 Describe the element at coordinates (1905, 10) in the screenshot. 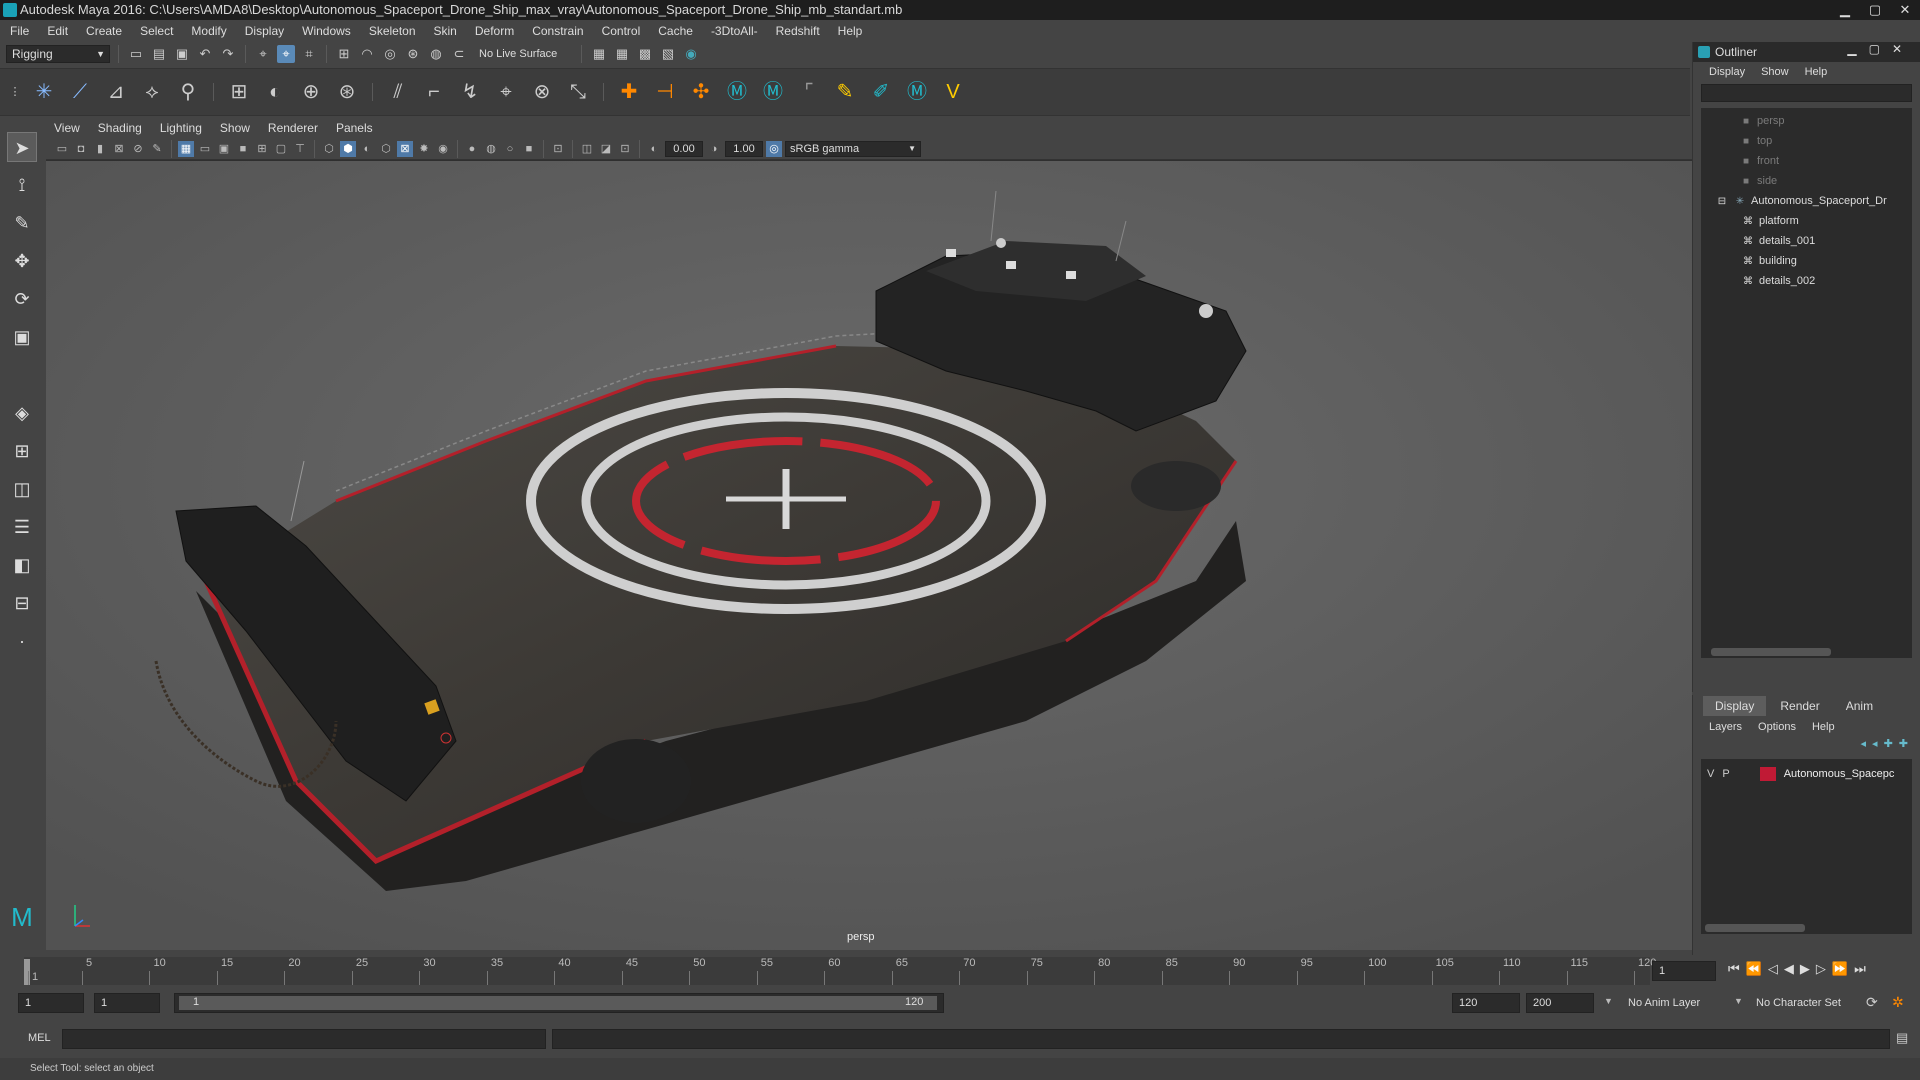

I see `close-icon: ✕` at that location.